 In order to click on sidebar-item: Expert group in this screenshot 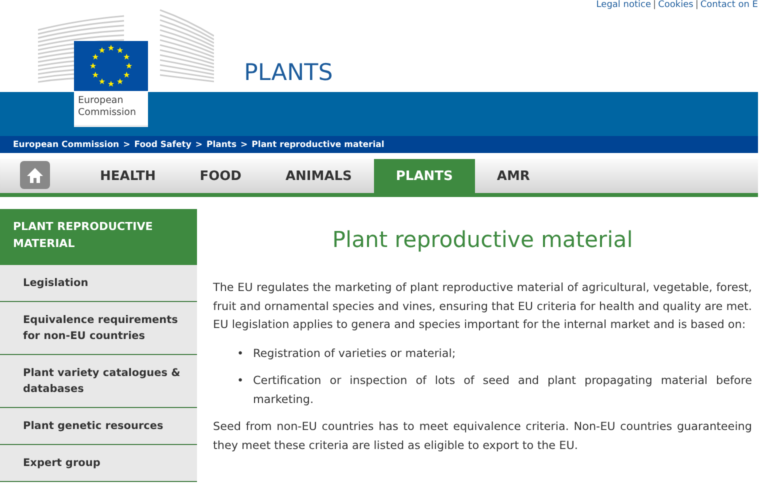, I will do `click(98, 463)`.